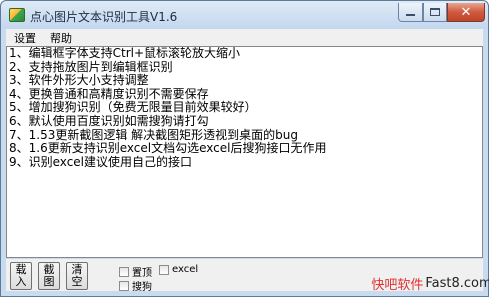 Image resolution: width=489 pixels, height=297 pixels. What do you see at coordinates (397, 285) in the screenshot?
I see `watermark-text-cn: 快吧软件` at bounding box center [397, 285].